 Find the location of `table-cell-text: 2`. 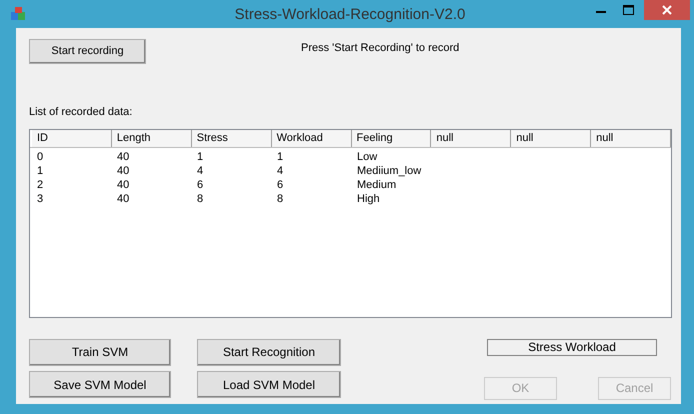

table-cell-text: 2 is located at coordinates (40, 185).